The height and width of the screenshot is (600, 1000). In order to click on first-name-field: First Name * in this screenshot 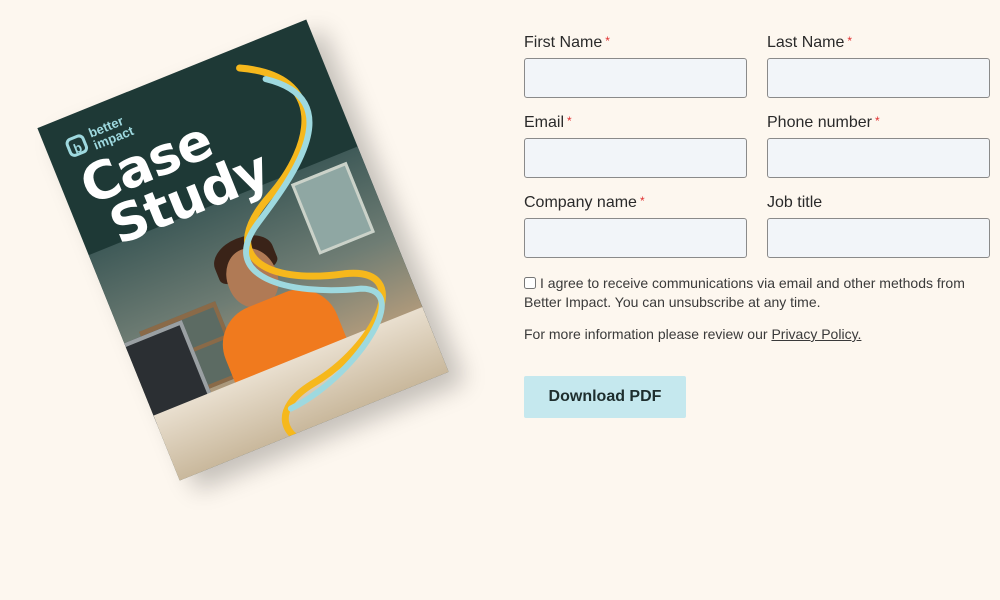, I will do `click(635, 66)`.